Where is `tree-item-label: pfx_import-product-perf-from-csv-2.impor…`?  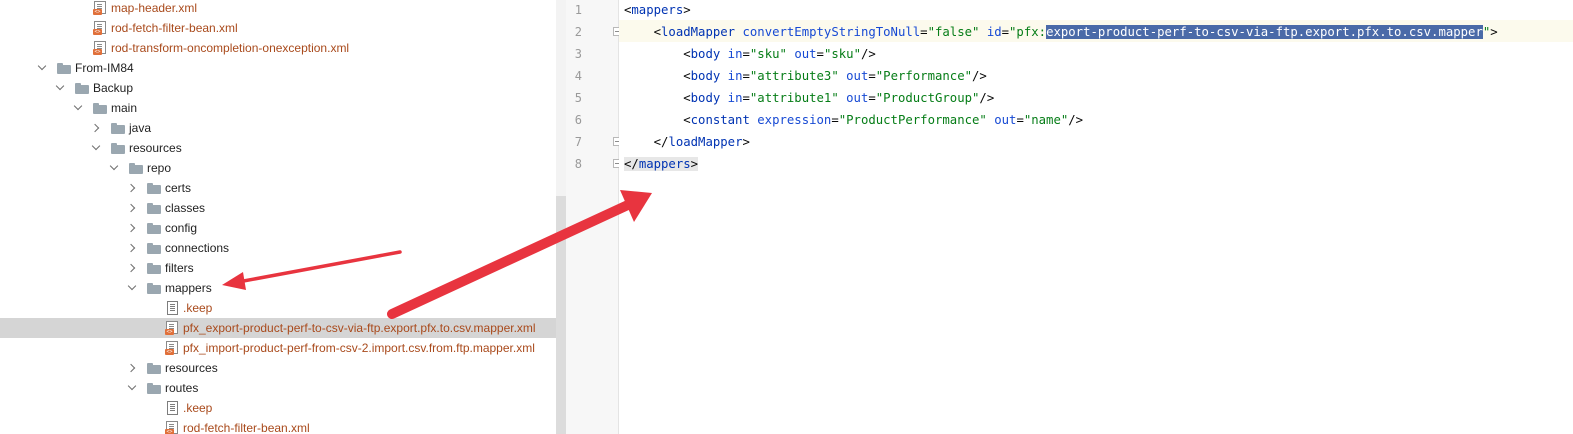
tree-item-label: pfx_import-product-perf-from-csv-2.impor… is located at coordinates (359, 348).